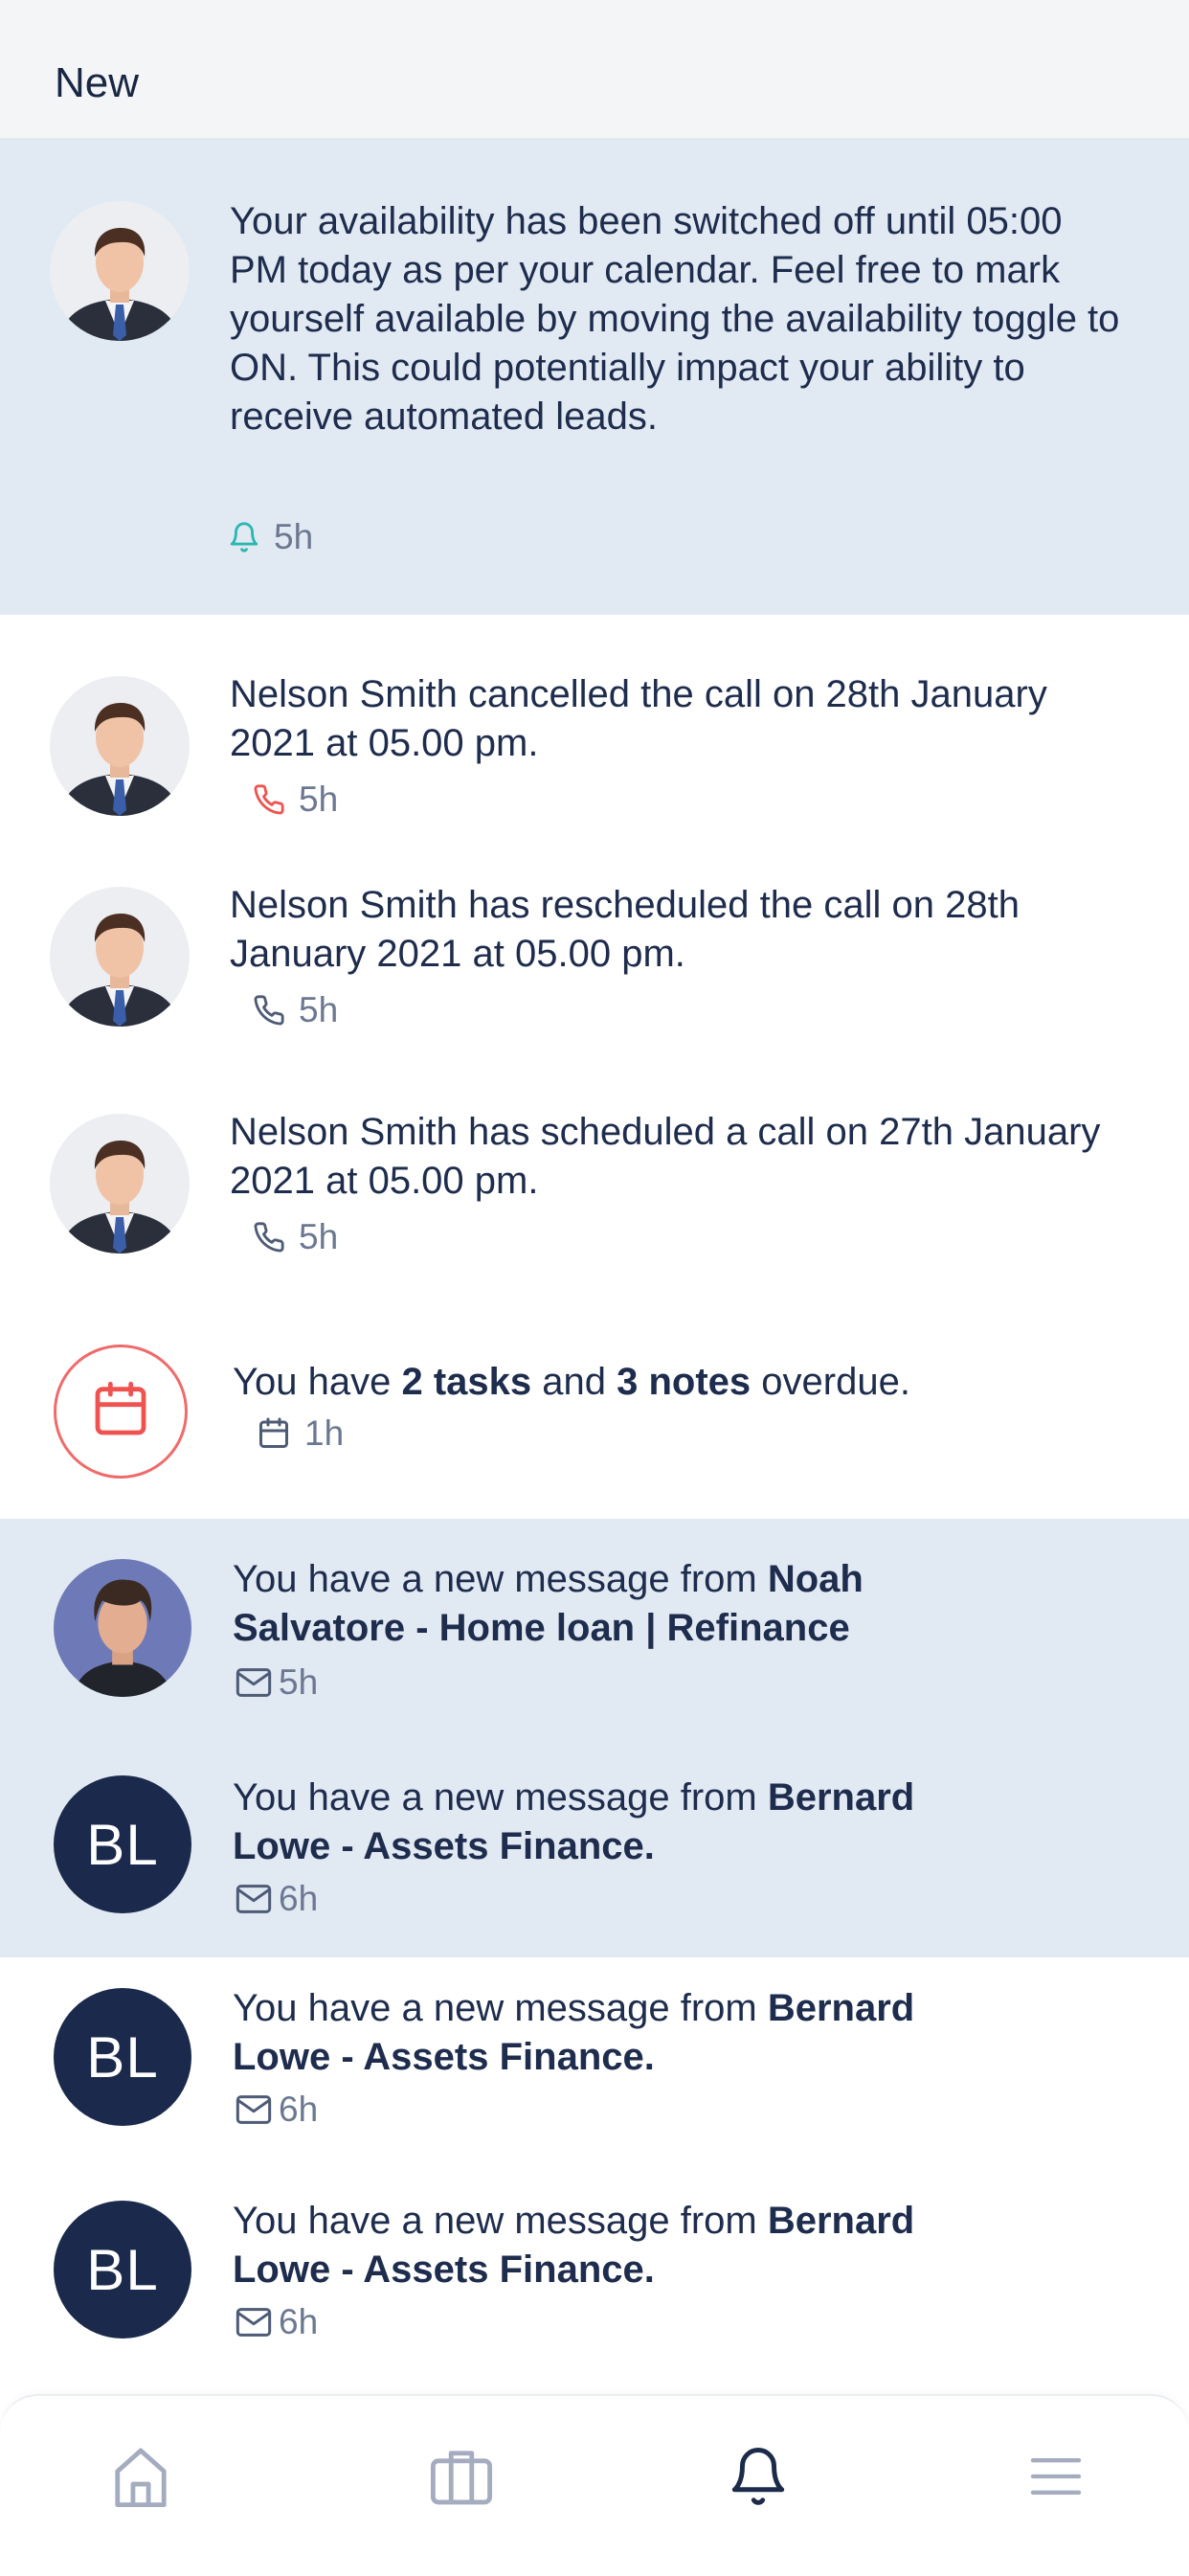  I want to click on tasks-count: 2 tasks, so click(466, 1382).